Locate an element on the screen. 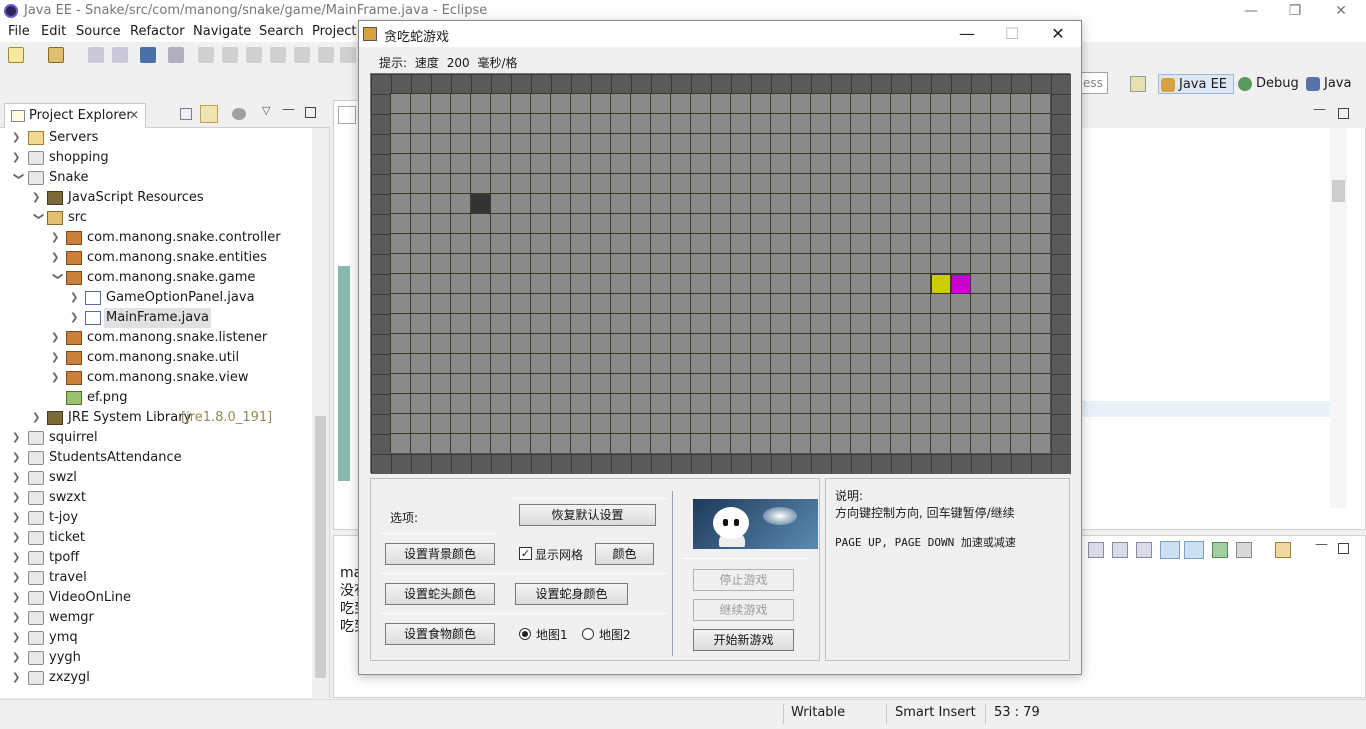 This screenshot has height=729, width=1366. new-icon is located at coordinates (16, 55).